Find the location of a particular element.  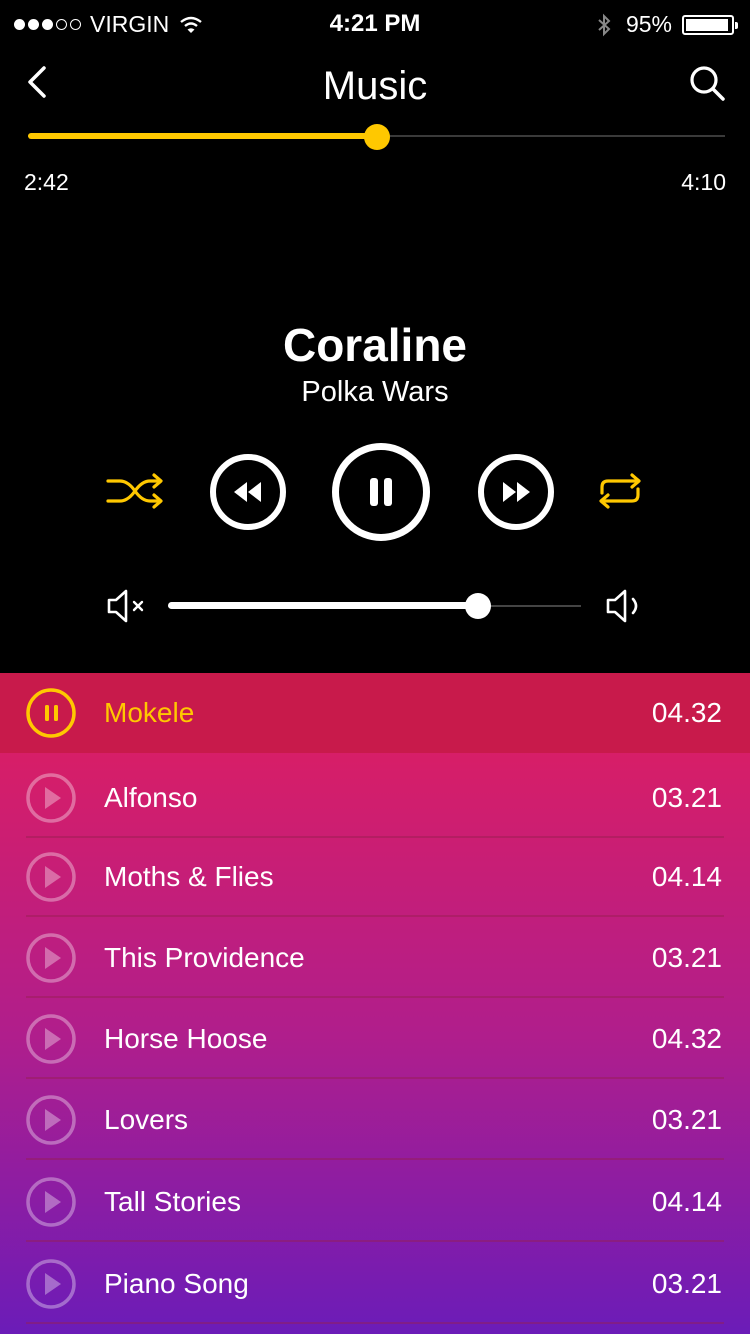

volume-mute-icon is located at coordinates (128, 606).